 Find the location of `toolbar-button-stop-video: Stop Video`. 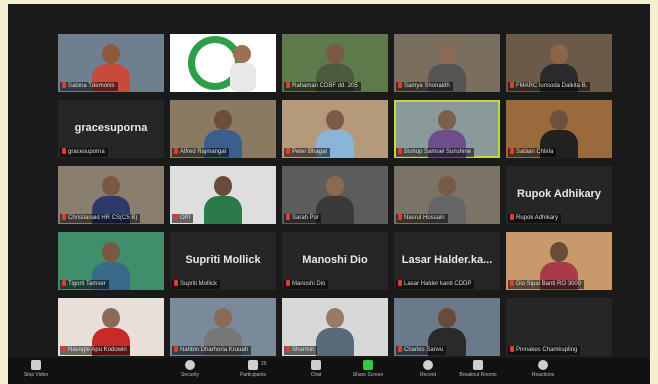

toolbar-button-stop-video: Stop Video is located at coordinates (36, 369).